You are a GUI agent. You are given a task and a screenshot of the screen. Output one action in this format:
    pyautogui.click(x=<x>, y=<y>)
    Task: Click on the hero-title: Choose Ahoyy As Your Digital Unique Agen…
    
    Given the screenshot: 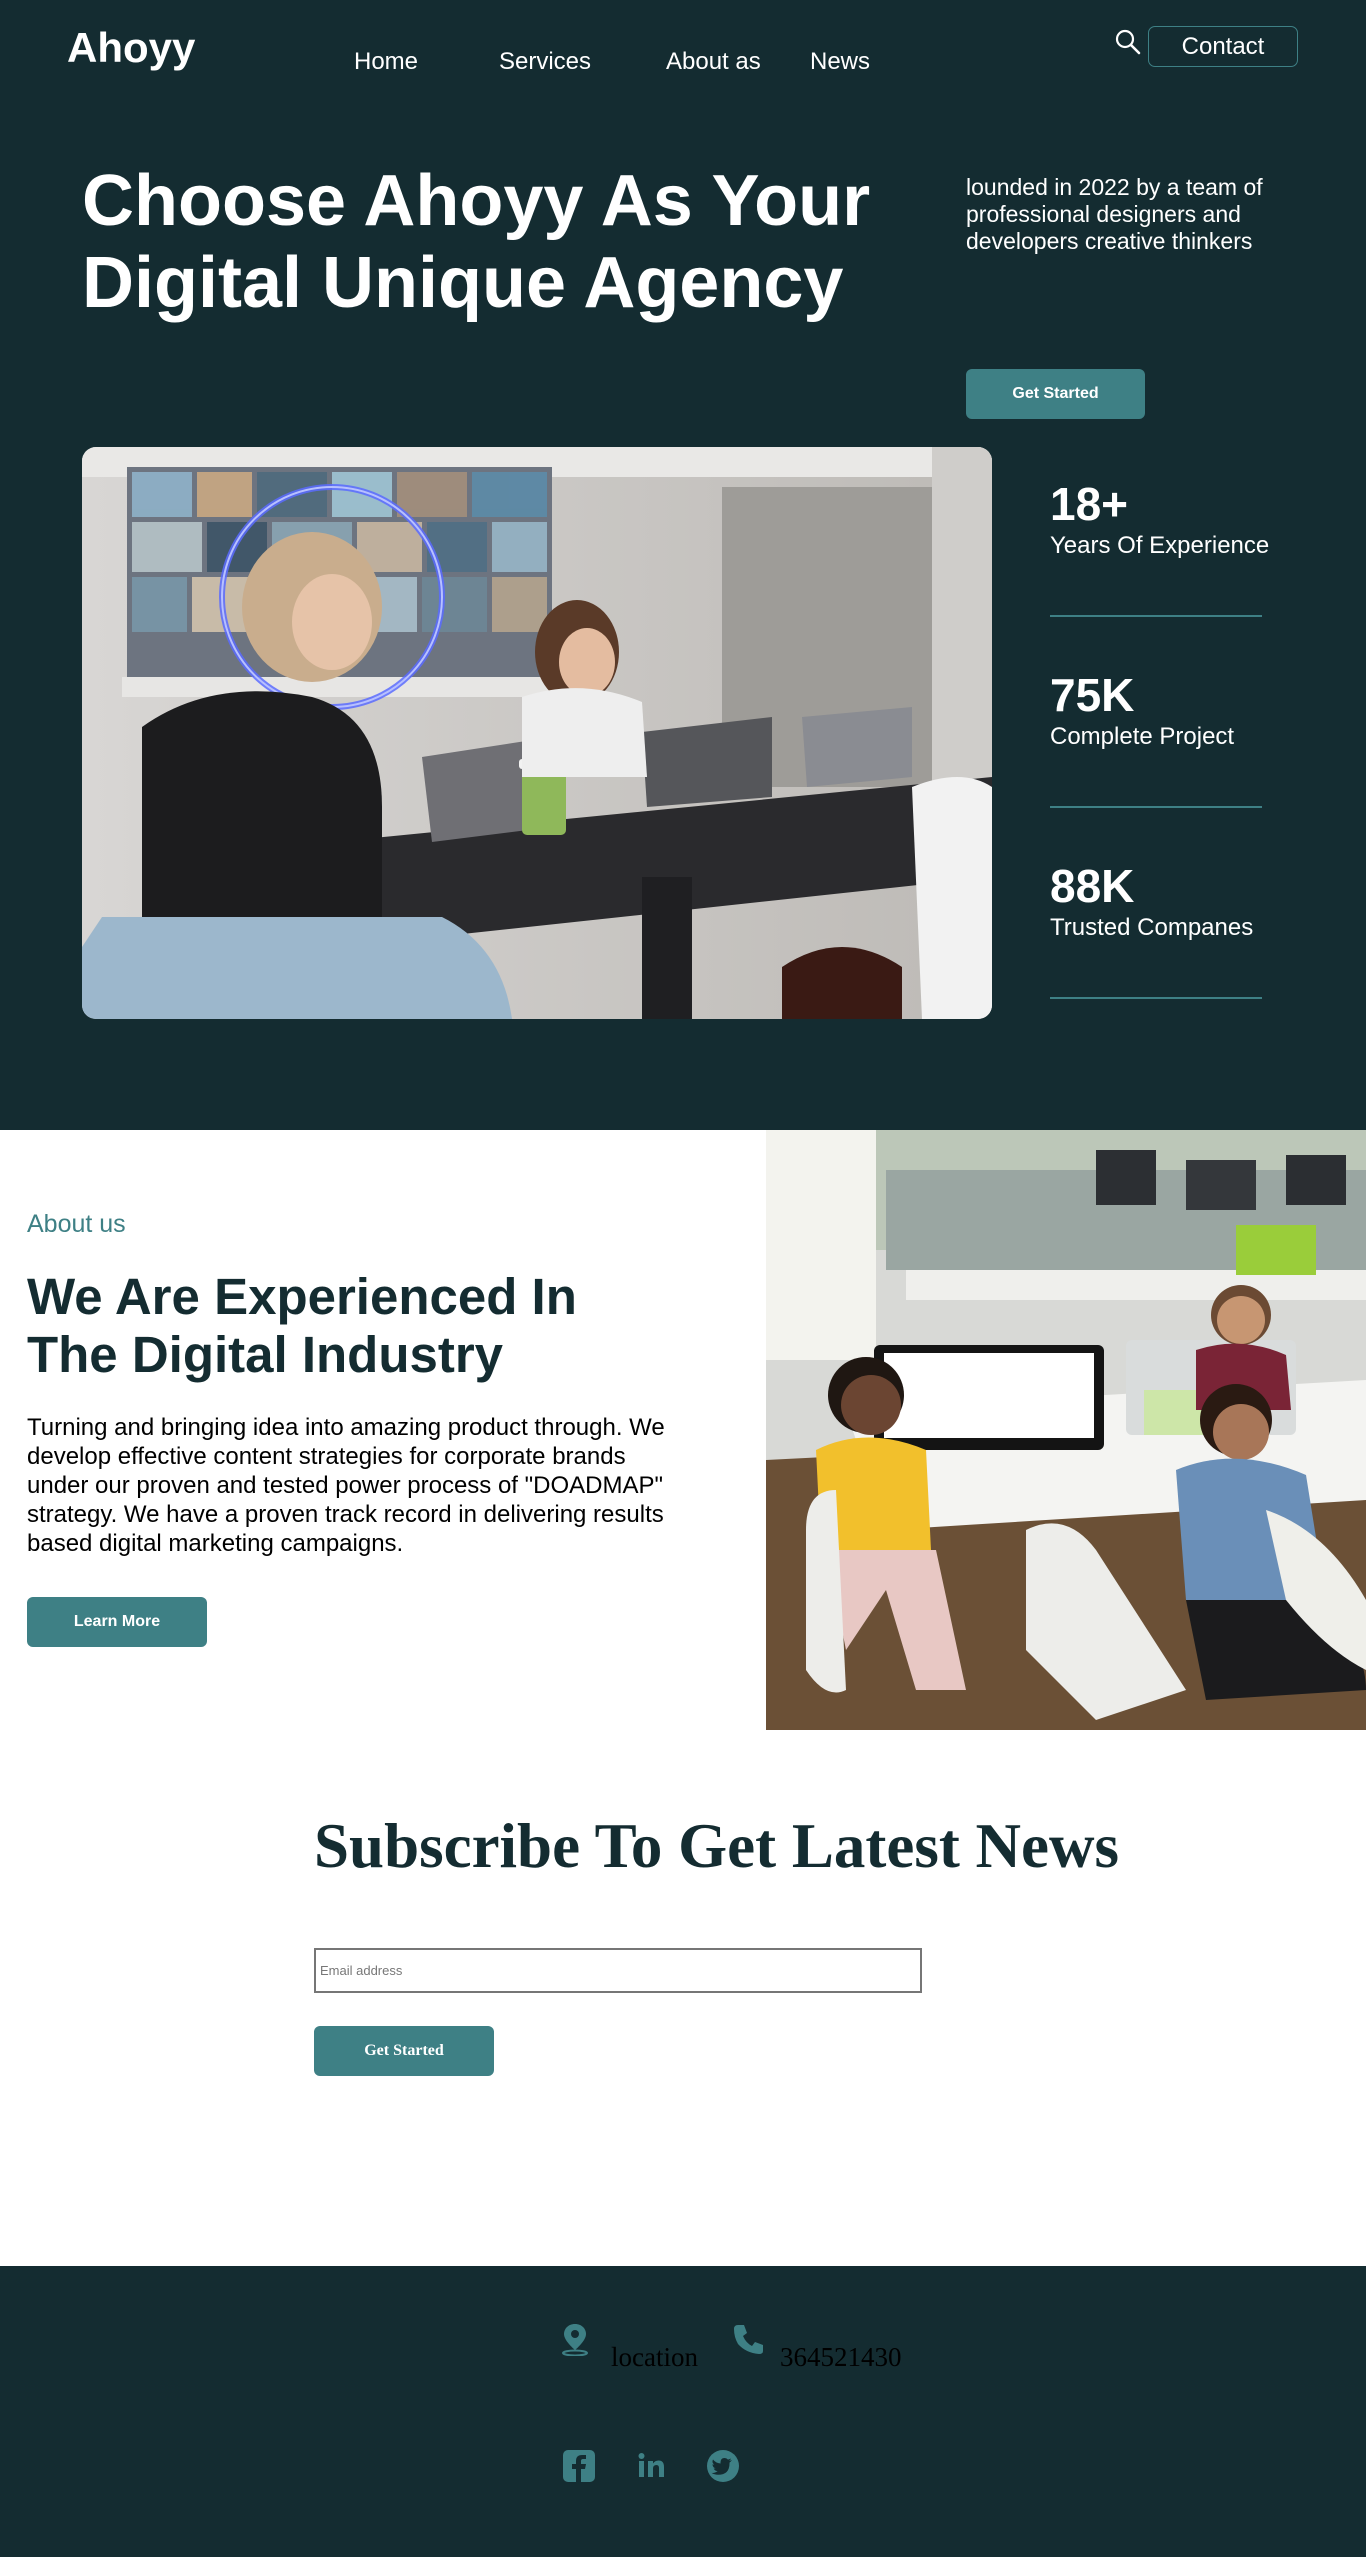 What is the action you would take?
    pyautogui.click(x=476, y=242)
    